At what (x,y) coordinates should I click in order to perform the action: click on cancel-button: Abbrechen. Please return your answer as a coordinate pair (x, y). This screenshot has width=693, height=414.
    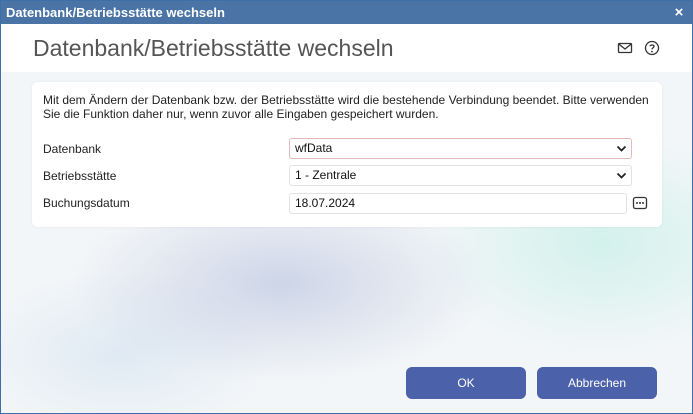
    Looking at the image, I should click on (597, 383).